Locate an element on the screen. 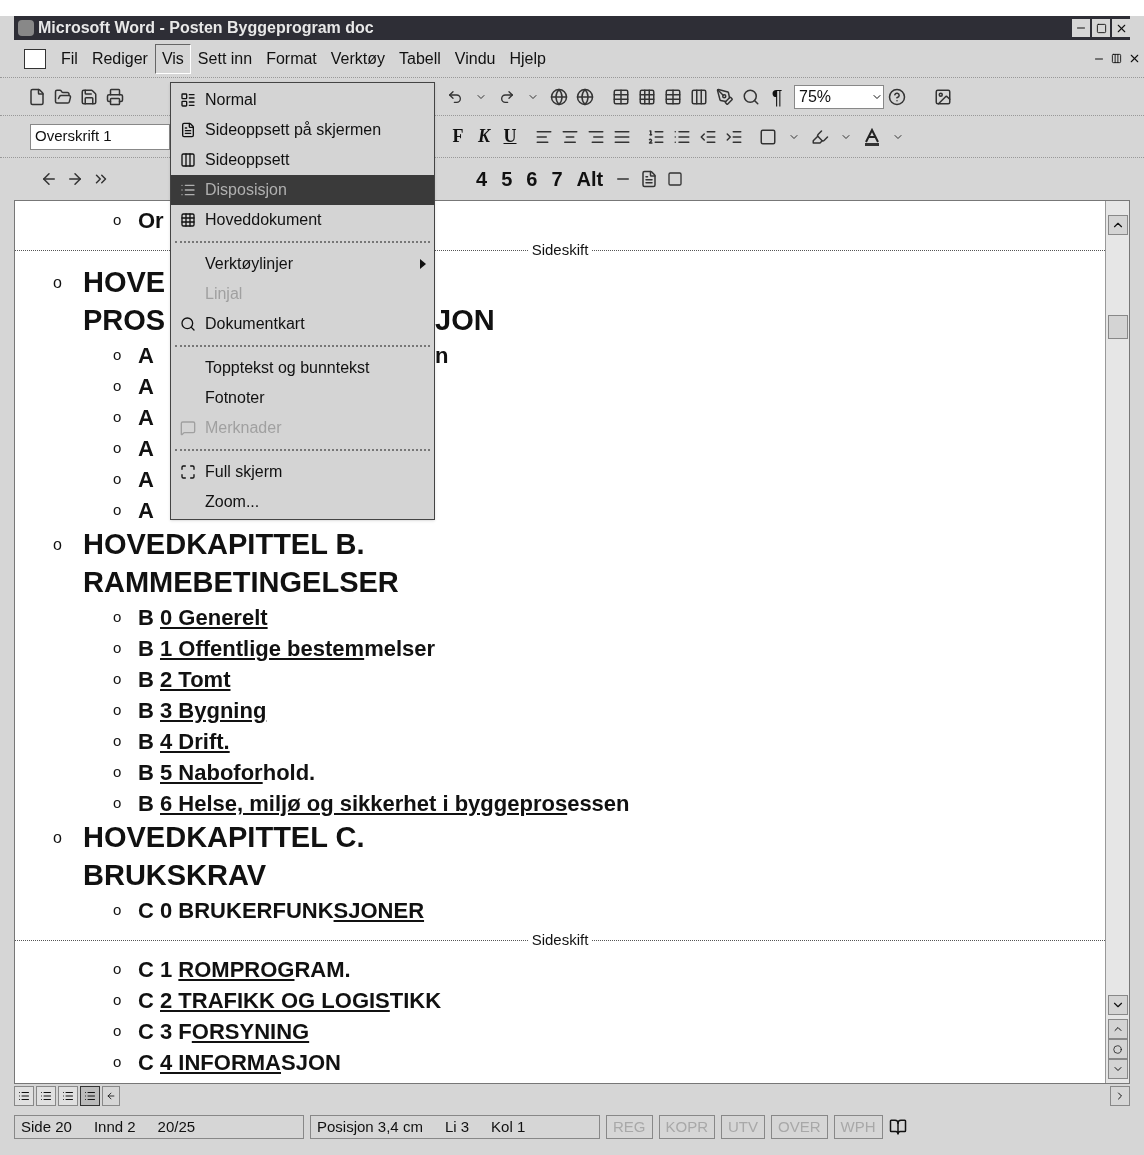 This screenshot has width=1144, height=1155. outline-level-button: Alt is located at coordinates (590, 179).